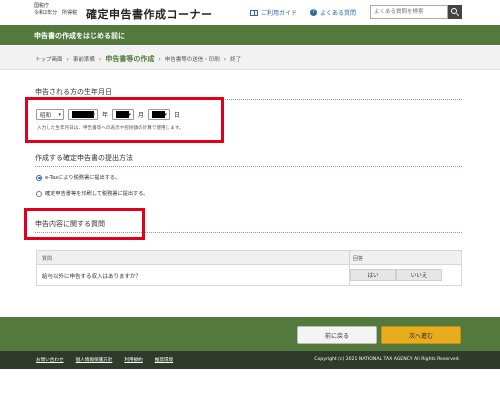 This screenshot has height=397, width=500. I want to click on radio-icon-checked, so click(39, 177).